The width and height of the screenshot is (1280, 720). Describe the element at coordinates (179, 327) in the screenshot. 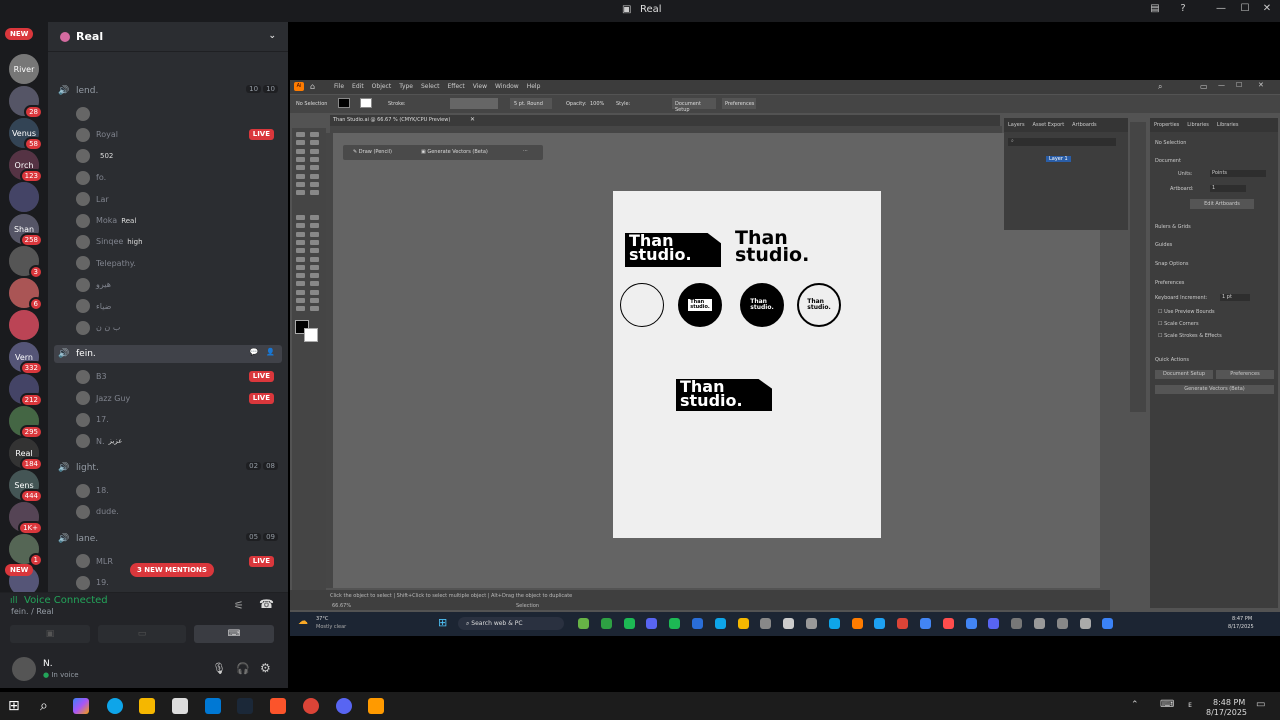

I see `voice-user: ب ن ن` at that location.